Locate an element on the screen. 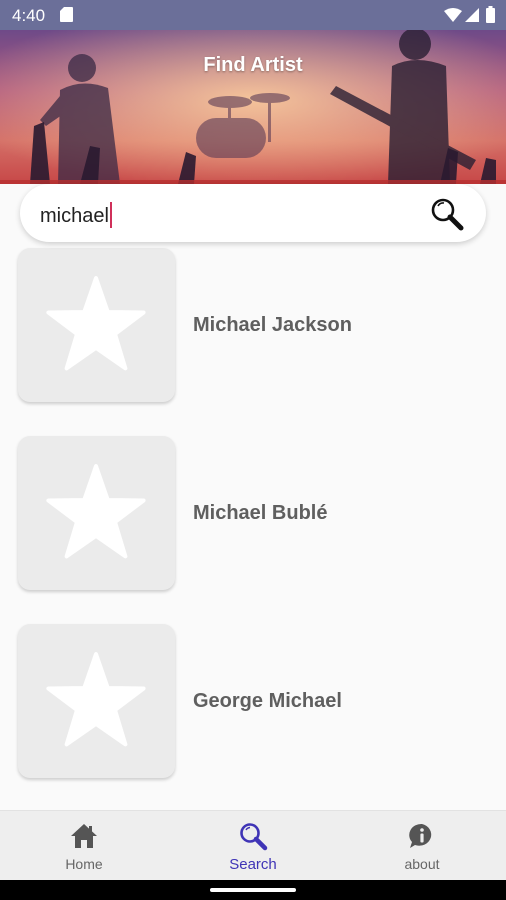 This screenshot has height=900, width=506. nav-about-label: about is located at coordinates (422, 864).